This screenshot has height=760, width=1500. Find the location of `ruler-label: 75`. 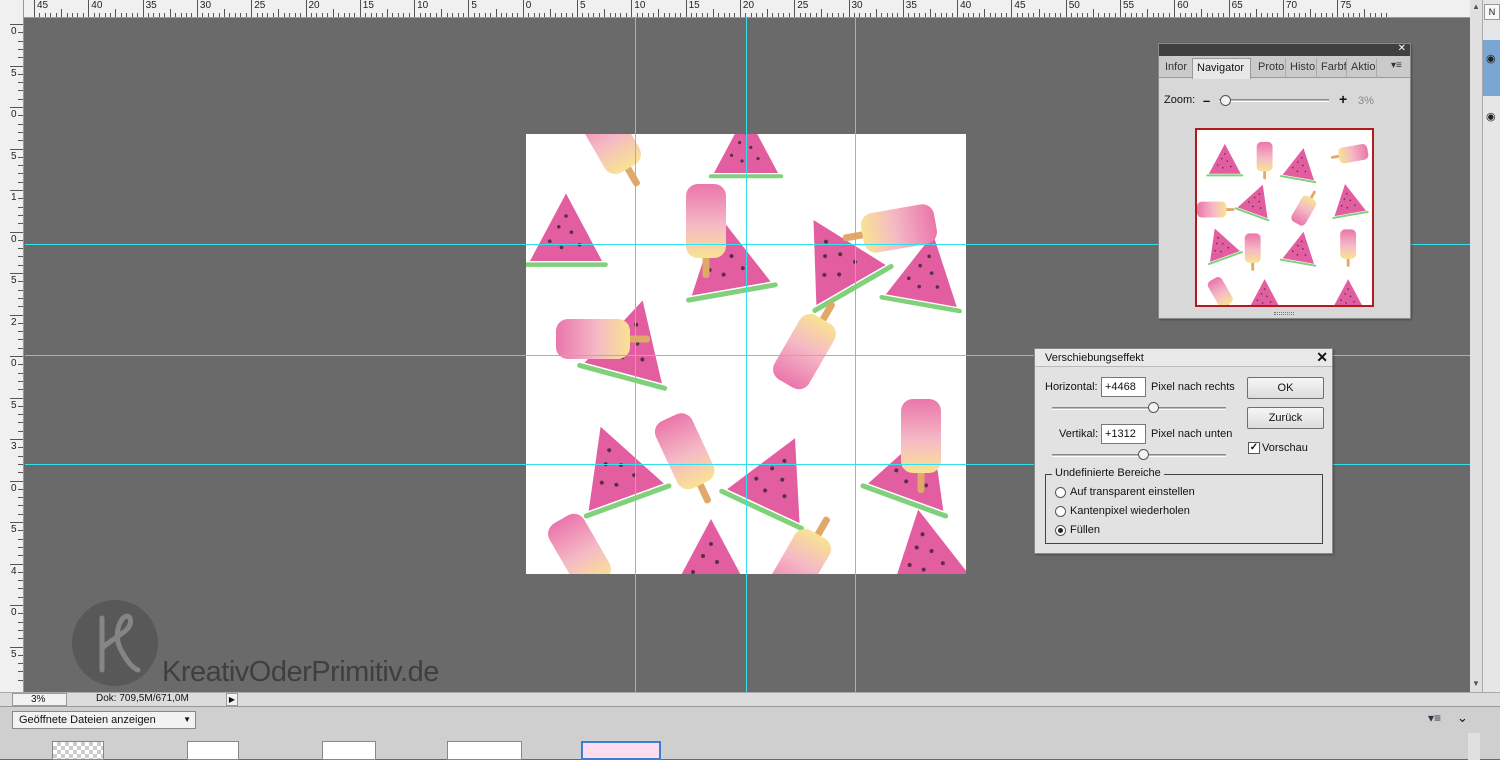

ruler-label: 75 is located at coordinates (1346, 5).